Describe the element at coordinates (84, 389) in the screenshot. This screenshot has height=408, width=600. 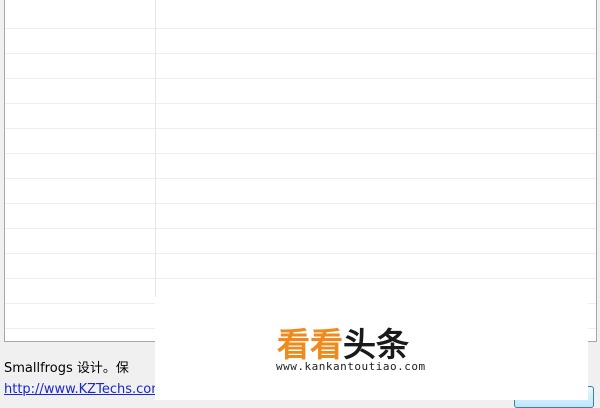
I see `website-link: http://www.KZTechs.com` at that location.